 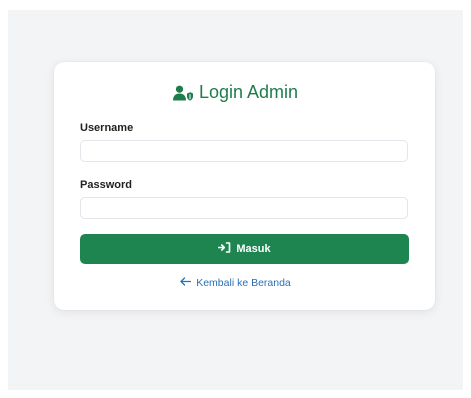 What do you see at coordinates (186, 283) in the screenshot?
I see `arrow-left-icon` at bounding box center [186, 283].